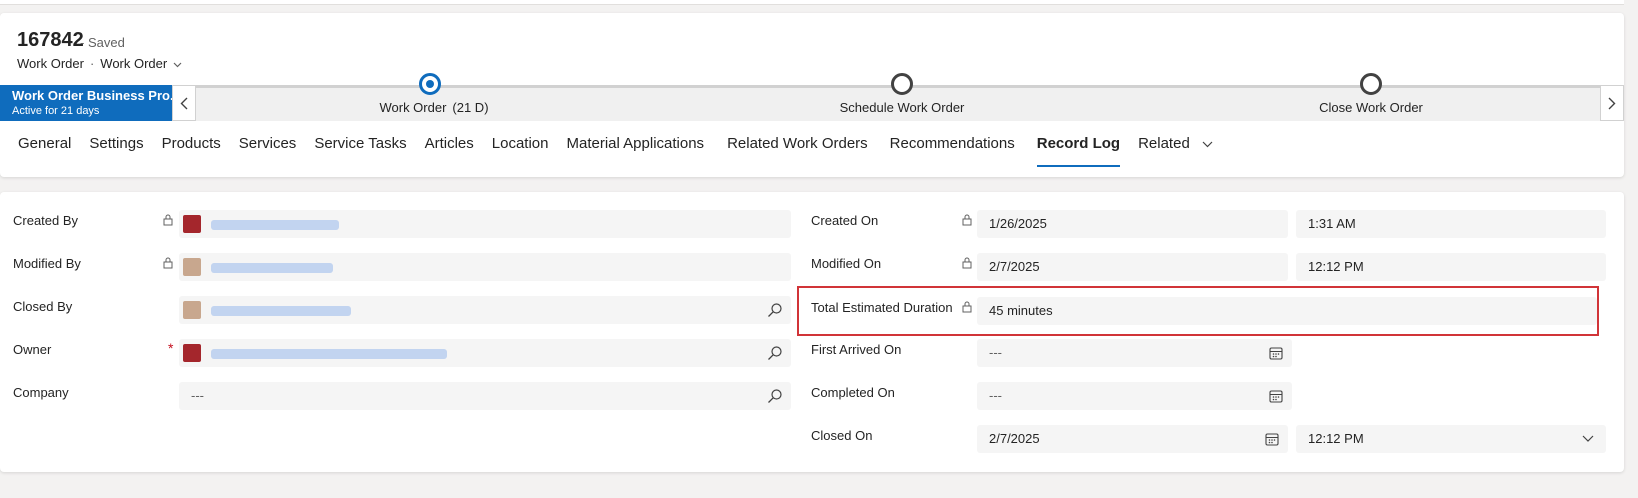  What do you see at coordinates (842, 435) in the screenshot?
I see `closed-on-label: Closed On` at bounding box center [842, 435].